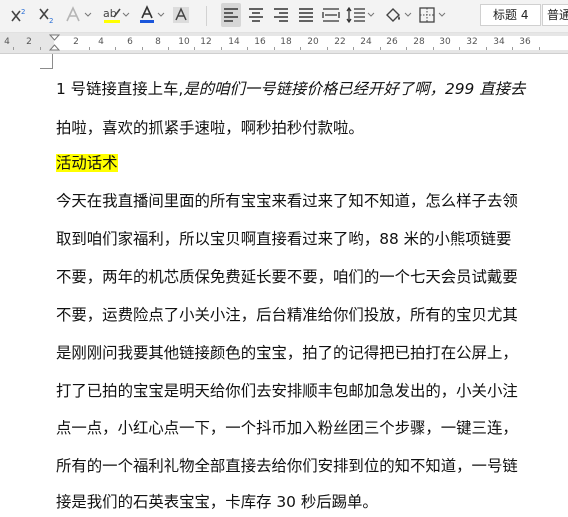  I want to click on paragraph-line: 拍啦，喜欢的抓紧手速啦，啊秒拍秒付款啦。, so click(210, 128).